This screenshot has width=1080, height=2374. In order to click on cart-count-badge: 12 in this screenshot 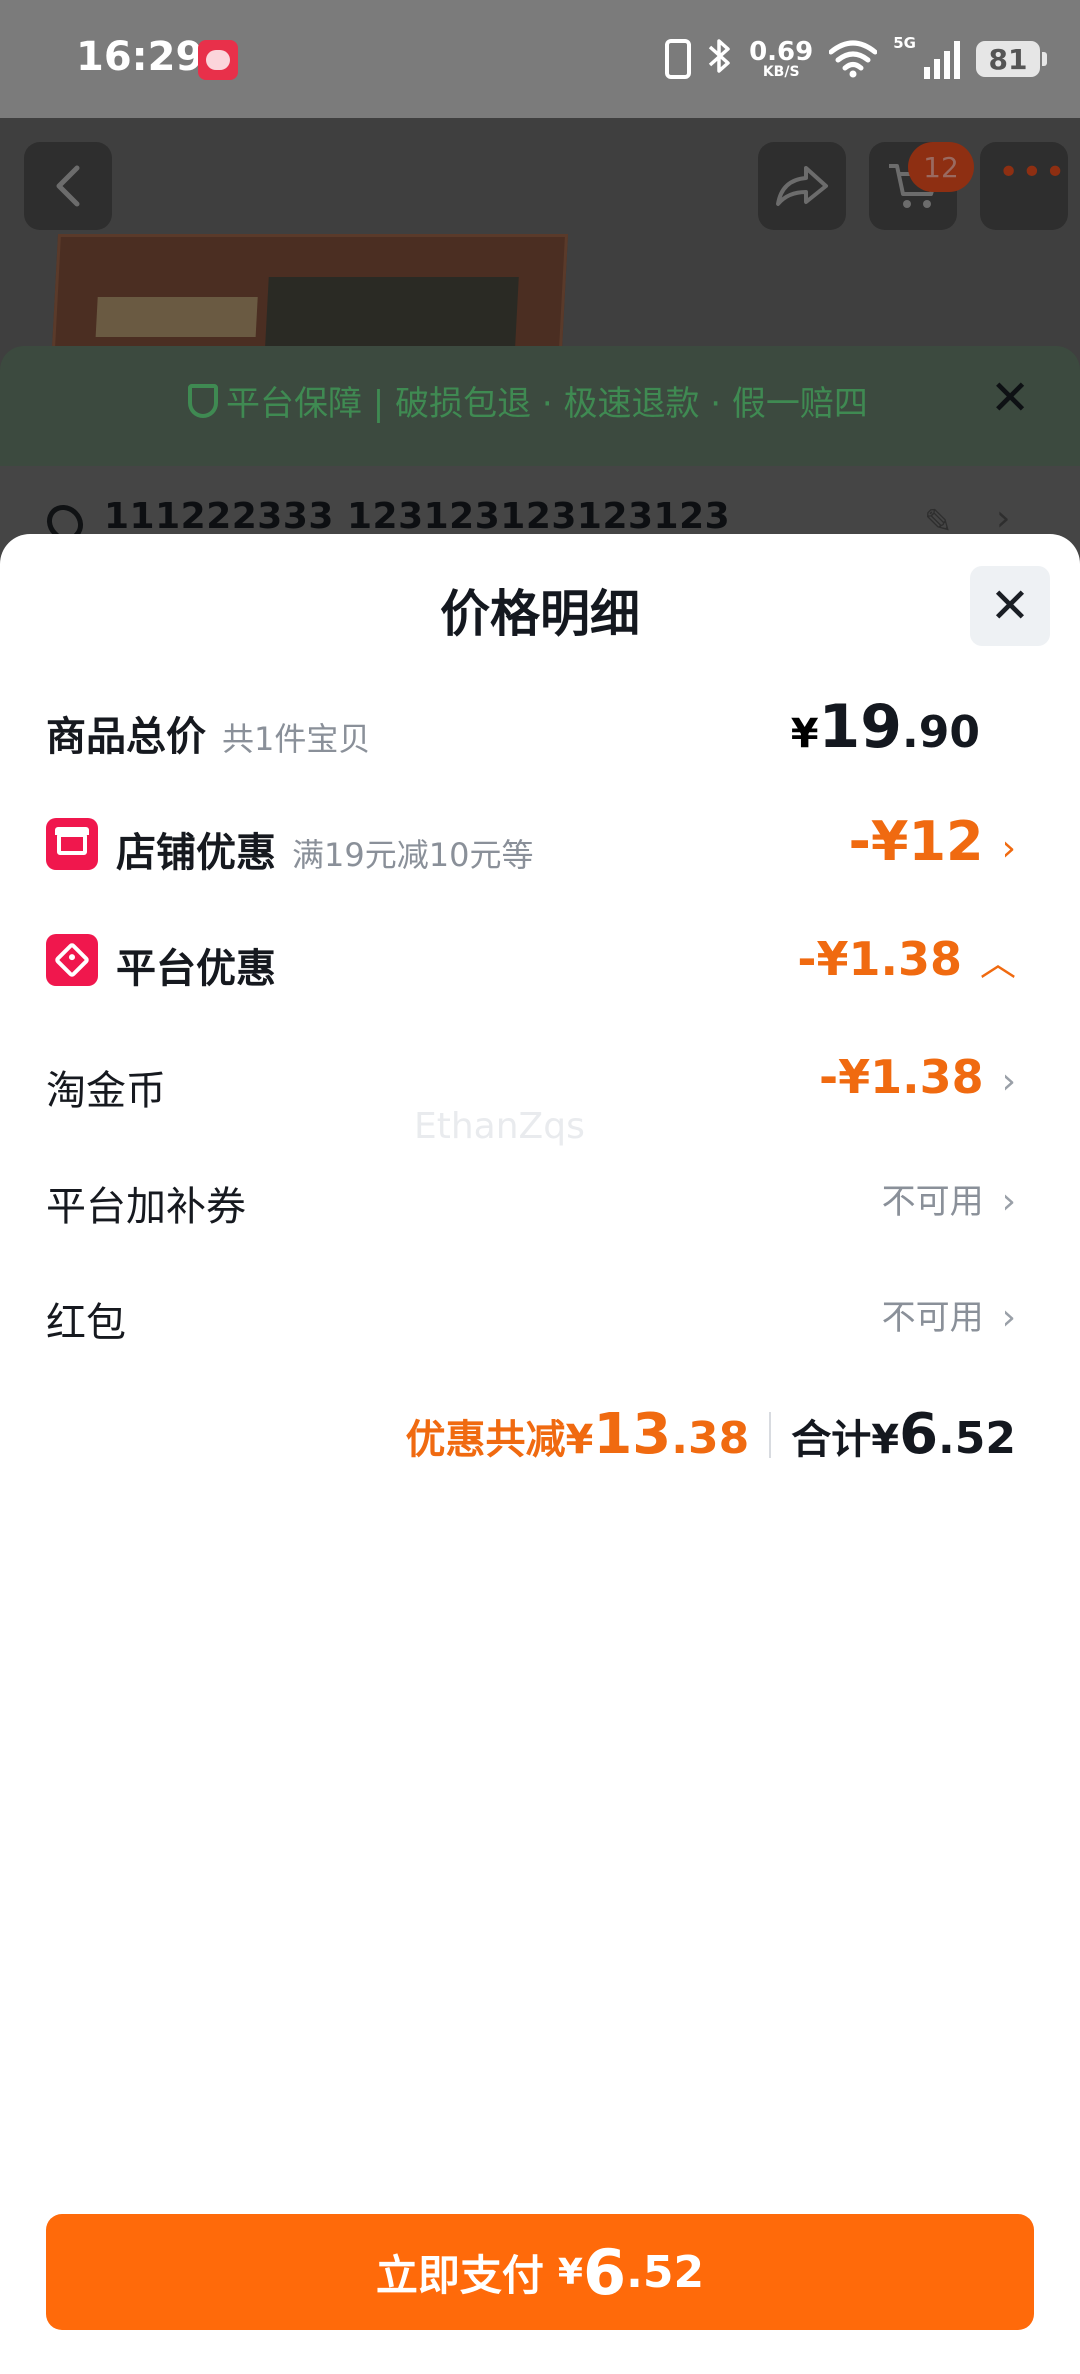, I will do `click(941, 167)`.